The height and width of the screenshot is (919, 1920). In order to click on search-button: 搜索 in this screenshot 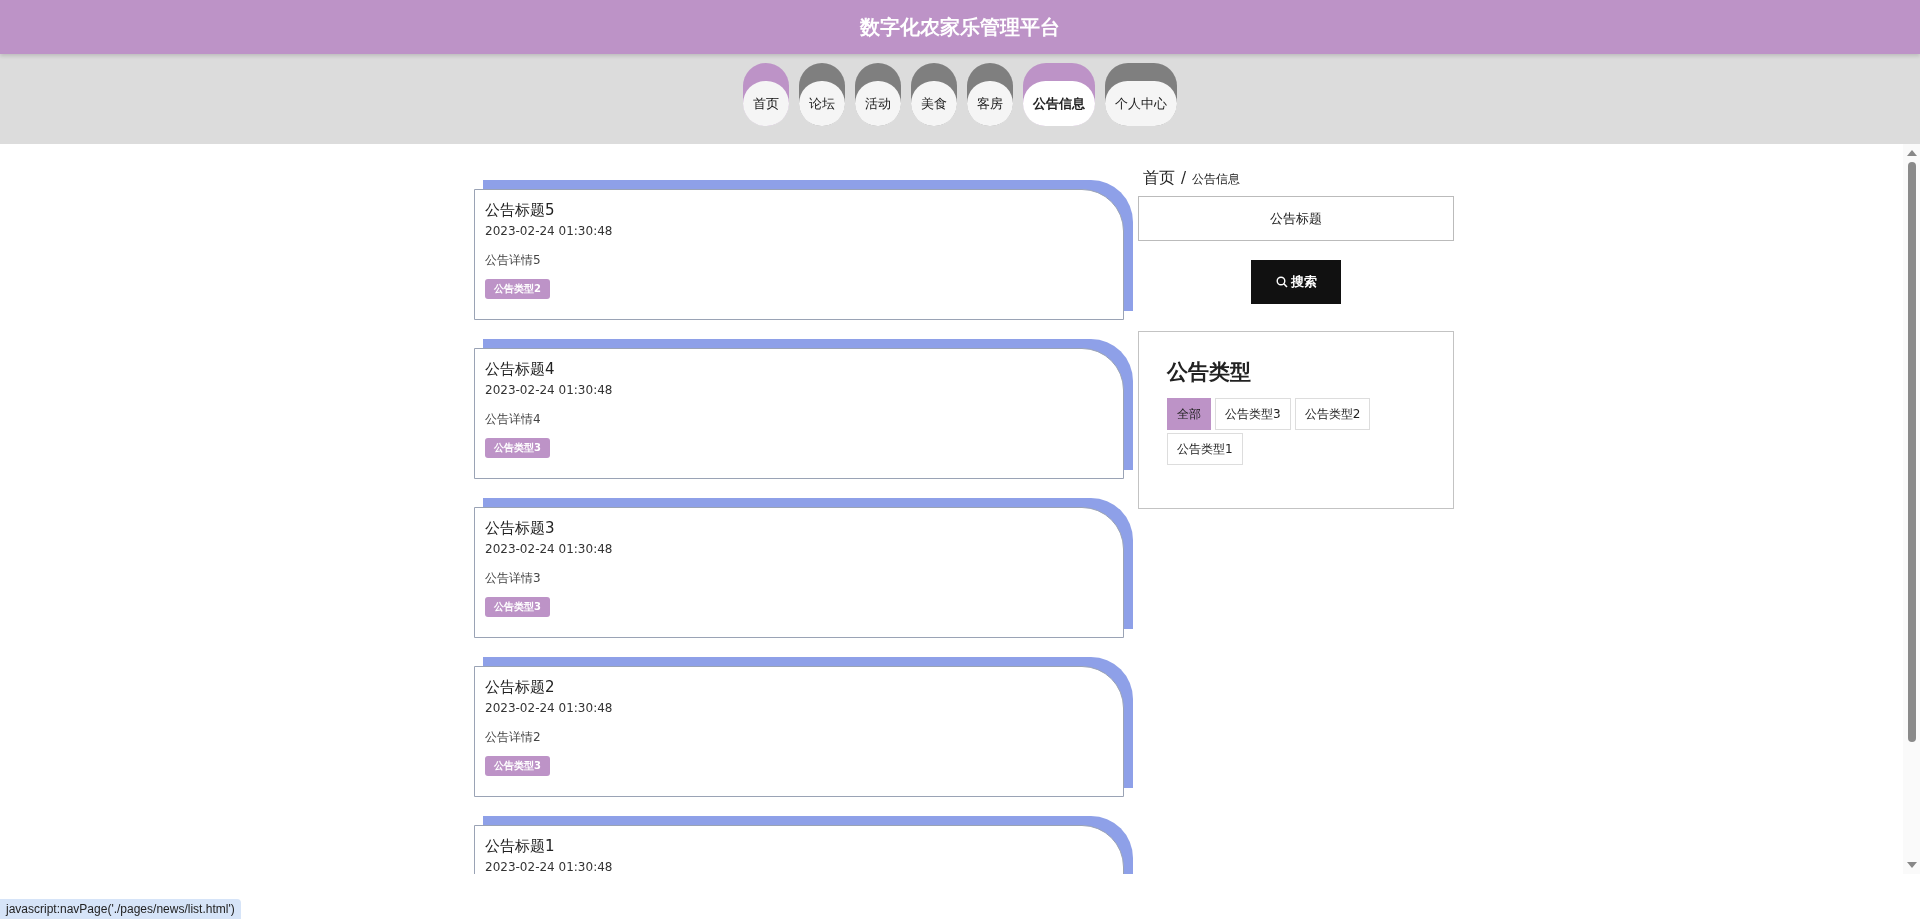, I will do `click(1296, 282)`.